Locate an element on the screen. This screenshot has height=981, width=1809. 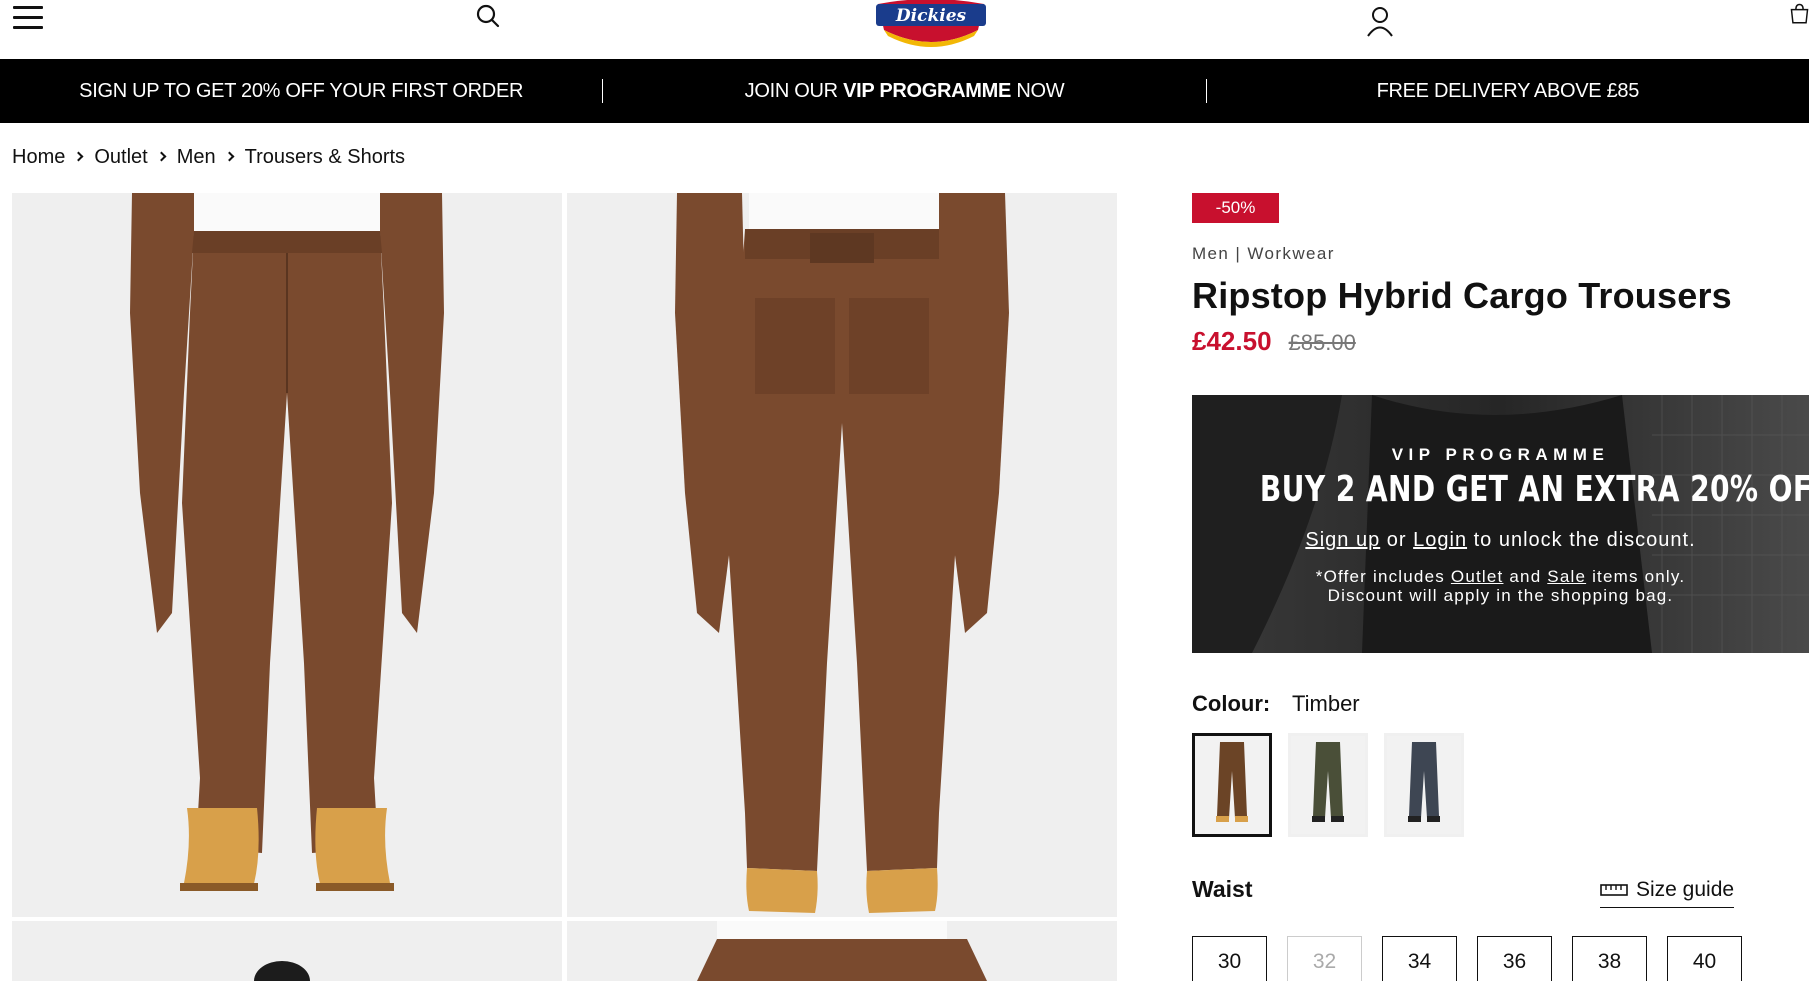
account-icon is located at coordinates (1380, 21).